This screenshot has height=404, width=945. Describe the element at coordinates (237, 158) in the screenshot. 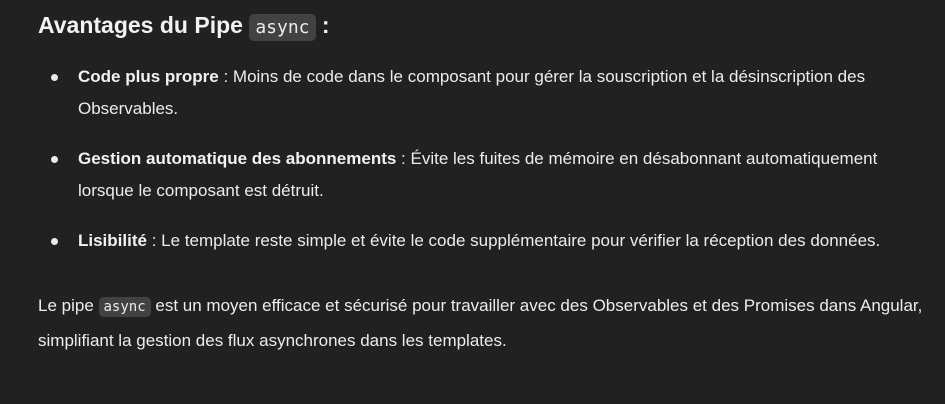

I see `list-item-term: Gestion automatique des abonnements` at that location.